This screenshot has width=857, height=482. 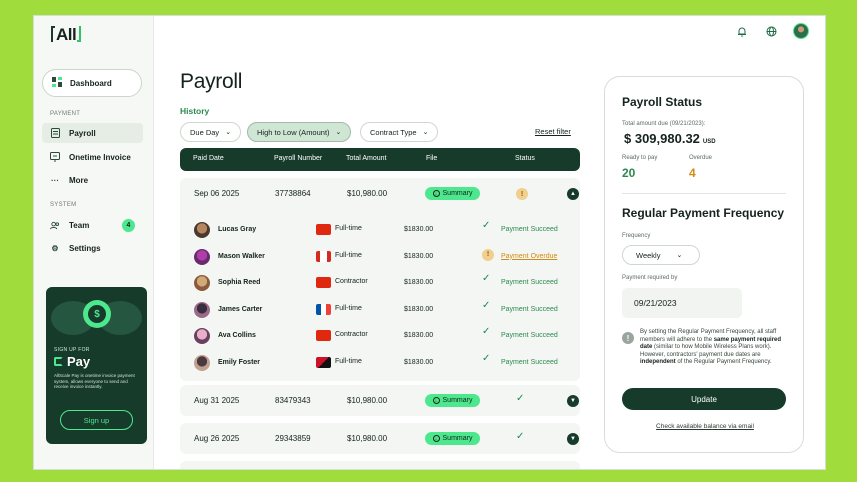 What do you see at coordinates (96, 420) in the screenshot?
I see `signup-button: Sign up` at bounding box center [96, 420].